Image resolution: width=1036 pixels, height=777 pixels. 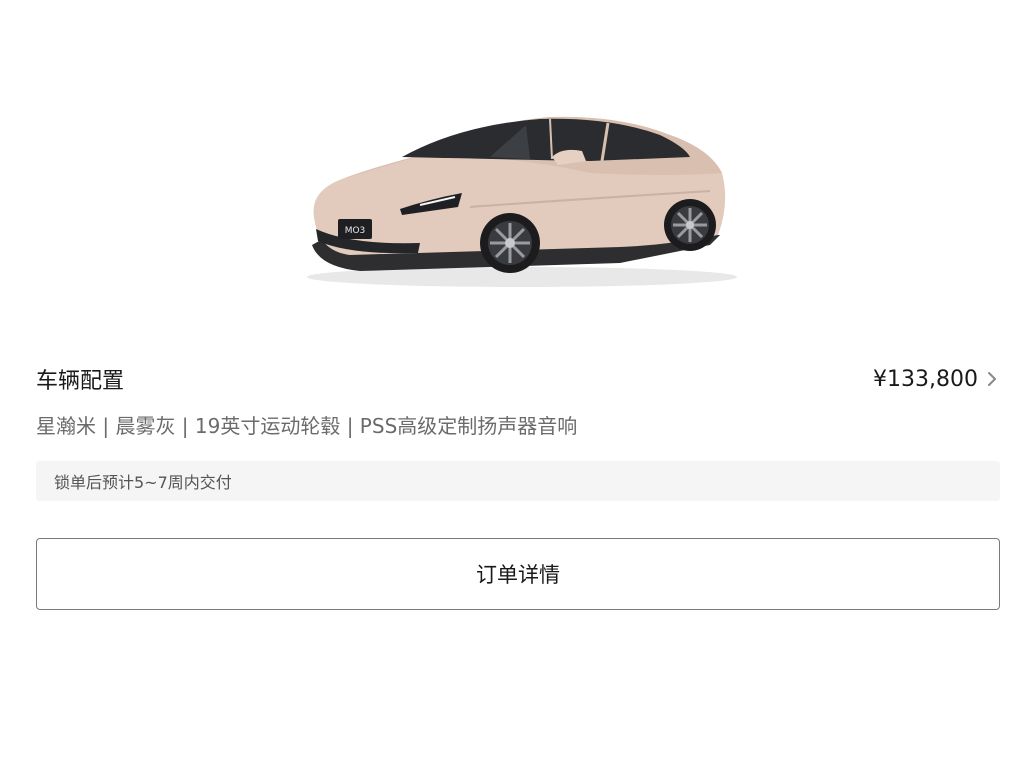 I want to click on order-details-button: 订单详情, so click(x=518, y=574).